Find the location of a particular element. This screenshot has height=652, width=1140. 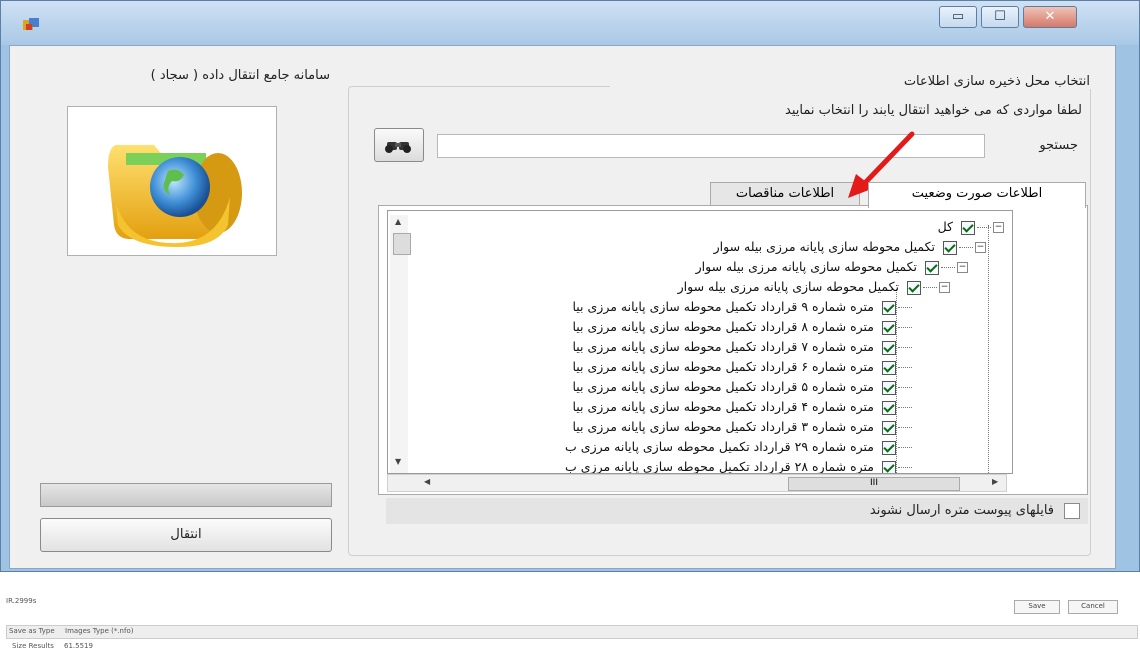

horizontal-scroll-thumb: III is located at coordinates (874, 484).